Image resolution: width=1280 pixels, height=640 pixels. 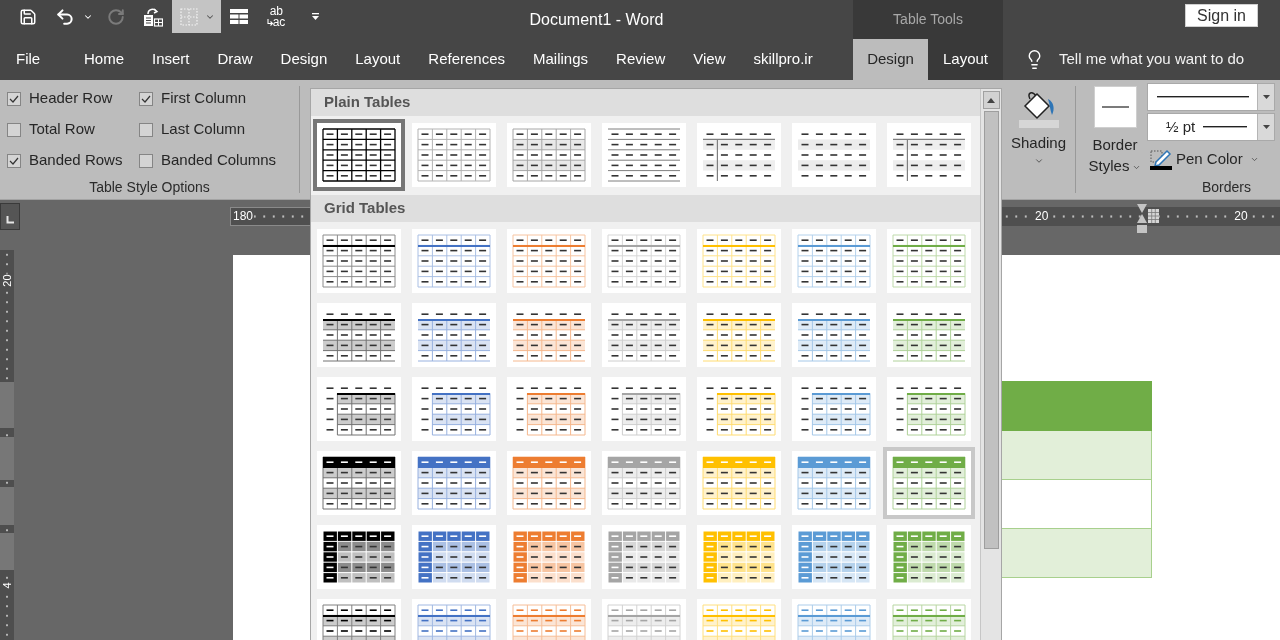 I want to click on border-style-icon, so click(x=1115, y=107).